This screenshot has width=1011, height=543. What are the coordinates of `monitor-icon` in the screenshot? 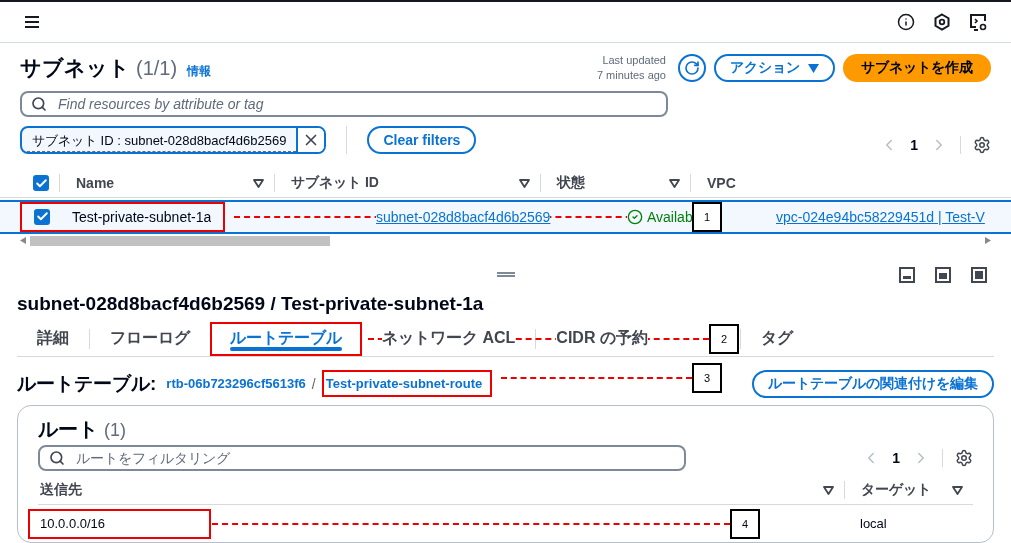 It's located at (978, 21).